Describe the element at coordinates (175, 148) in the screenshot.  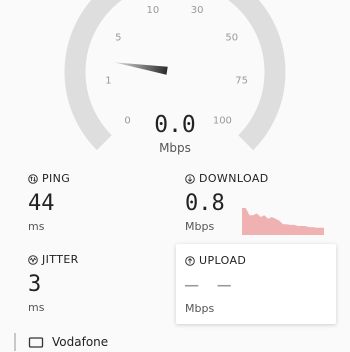
I see `gauge-unit: Mbps` at that location.